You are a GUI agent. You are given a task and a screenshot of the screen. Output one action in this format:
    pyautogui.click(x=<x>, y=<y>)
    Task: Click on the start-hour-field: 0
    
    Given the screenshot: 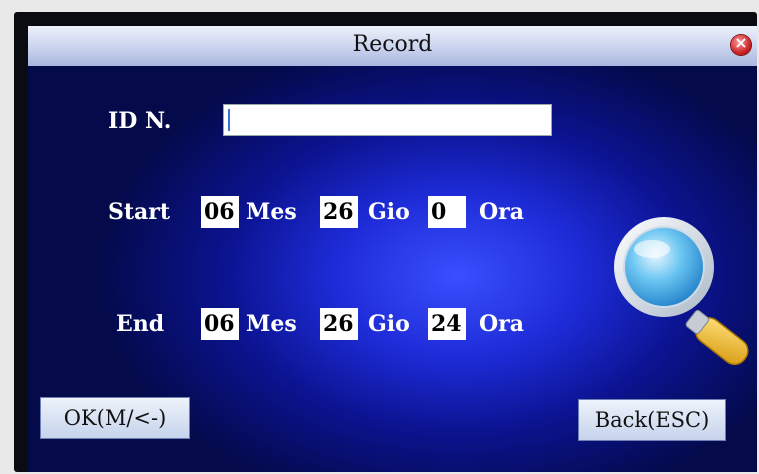 What is the action you would take?
    pyautogui.click(x=447, y=212)
    